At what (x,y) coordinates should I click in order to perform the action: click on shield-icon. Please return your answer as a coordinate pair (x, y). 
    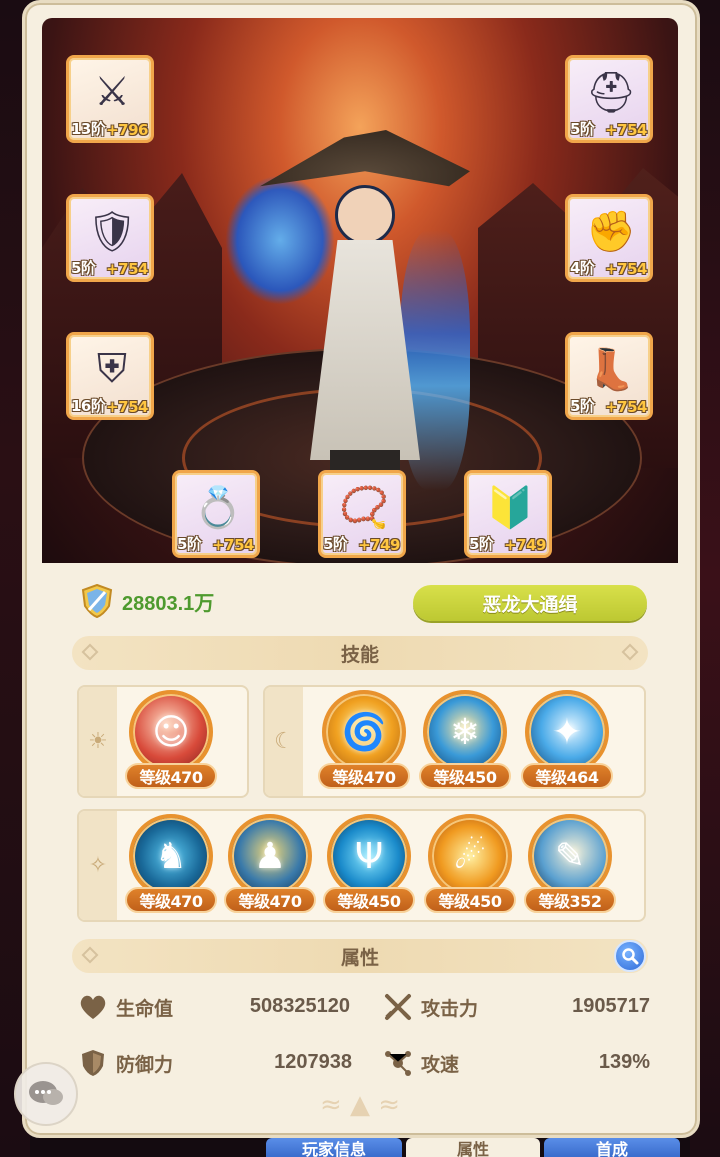
    Looking at the image, I should click on (93, 1063).